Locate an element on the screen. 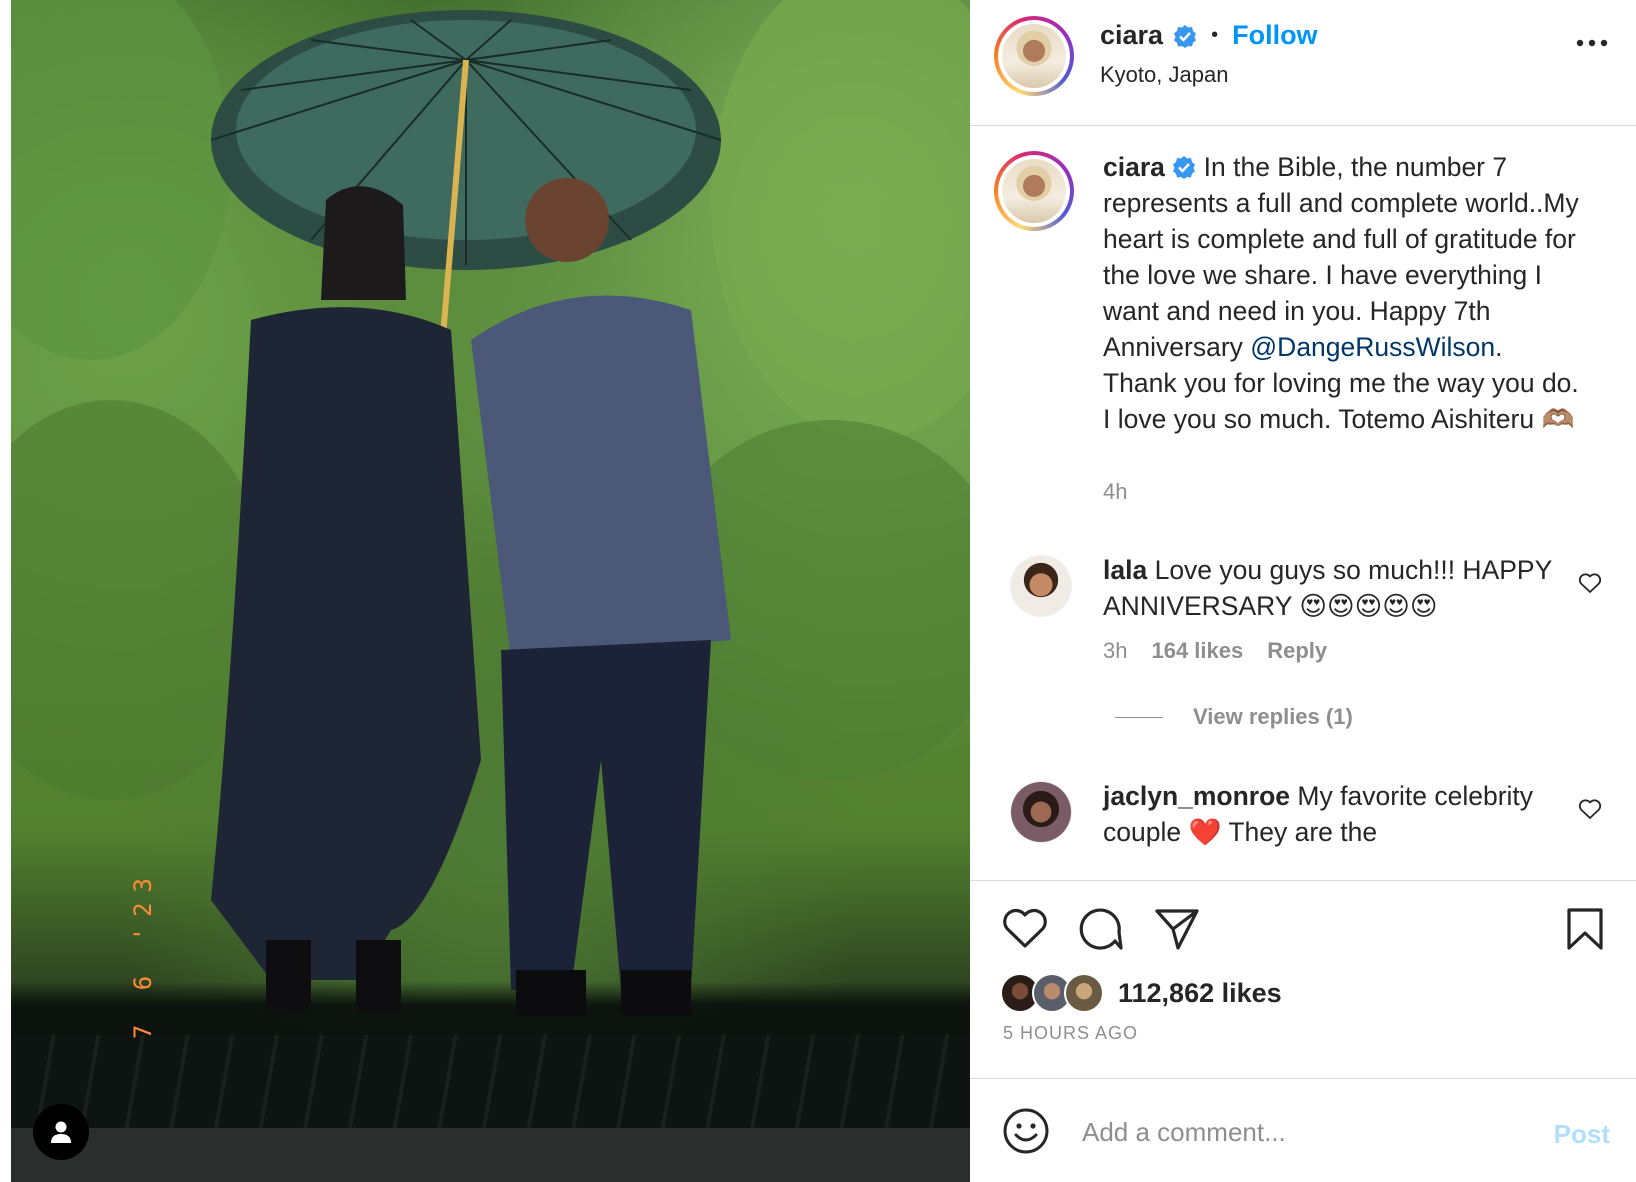 Image resolution: width=1636 pixels, height=1182 pixels. comment-bubble-icon is located at coordinates (1101, 929).